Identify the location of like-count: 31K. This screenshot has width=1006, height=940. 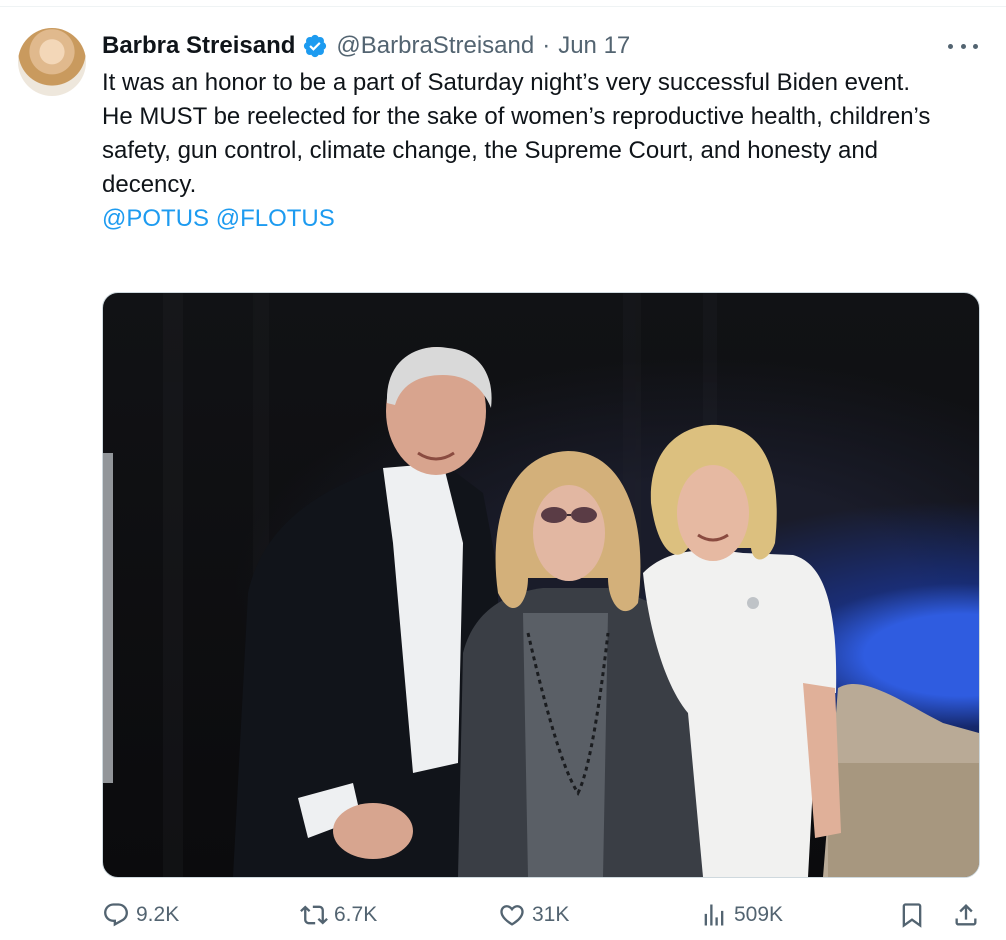
(551, 914).